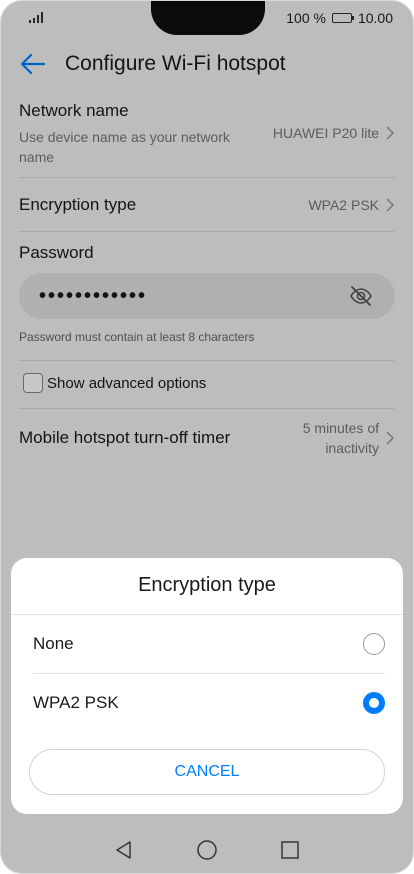 The width and height of the screenshot is (414, 874). Describe the element at coordinates (207, 585) in the screenshot. I see `dialog-title: Encryption type` at that location.